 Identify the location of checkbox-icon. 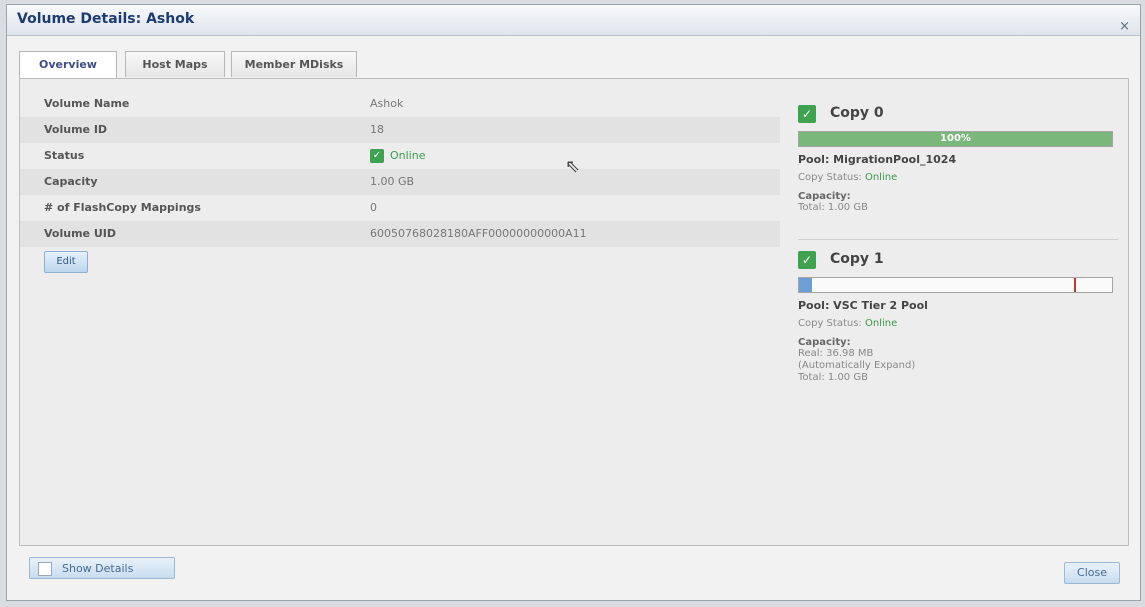
(45, 569).